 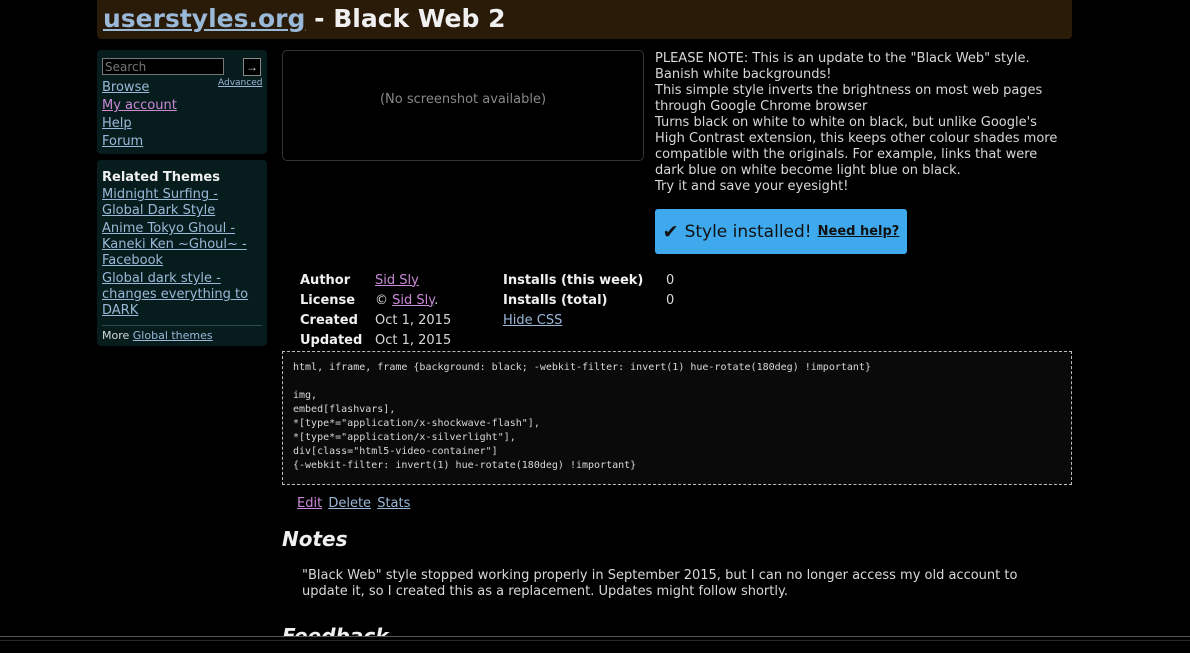 I want to click on installs-total-label: Installs (total), so click(x=555, y=300).